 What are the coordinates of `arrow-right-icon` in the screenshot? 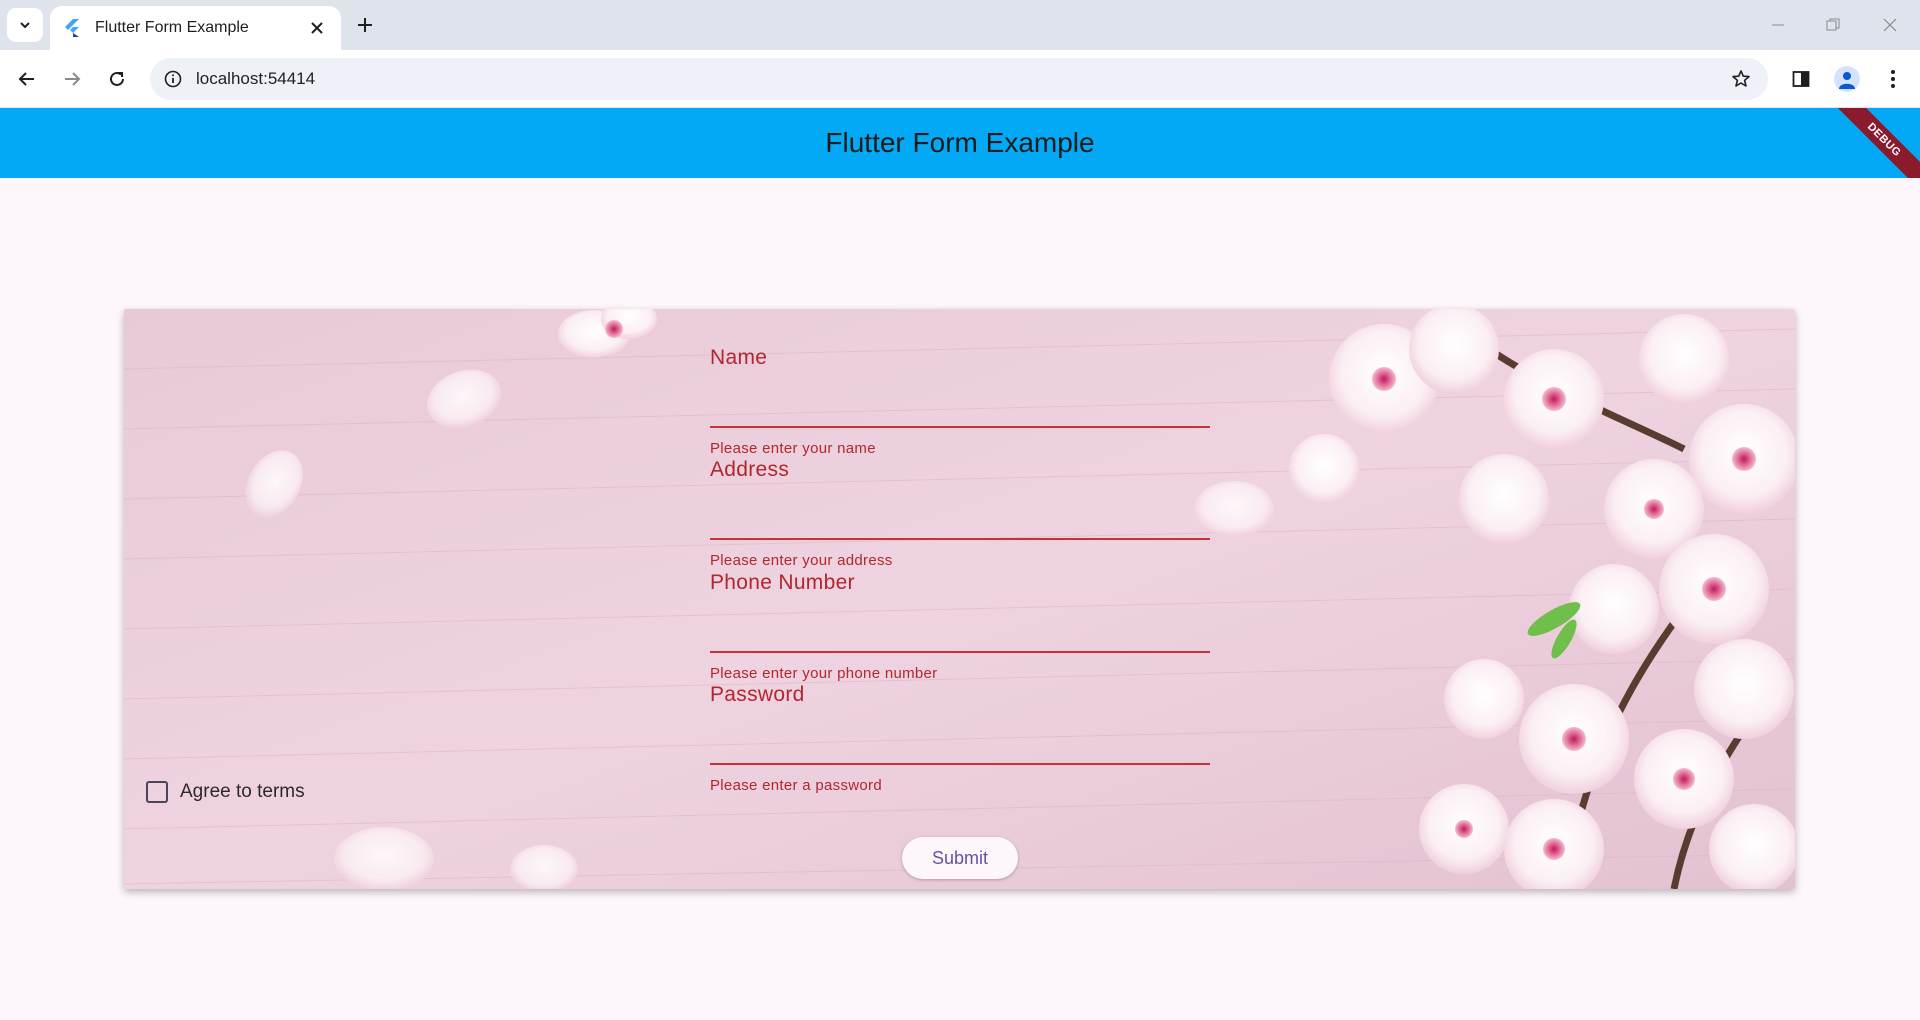 It's located at (73, 79).